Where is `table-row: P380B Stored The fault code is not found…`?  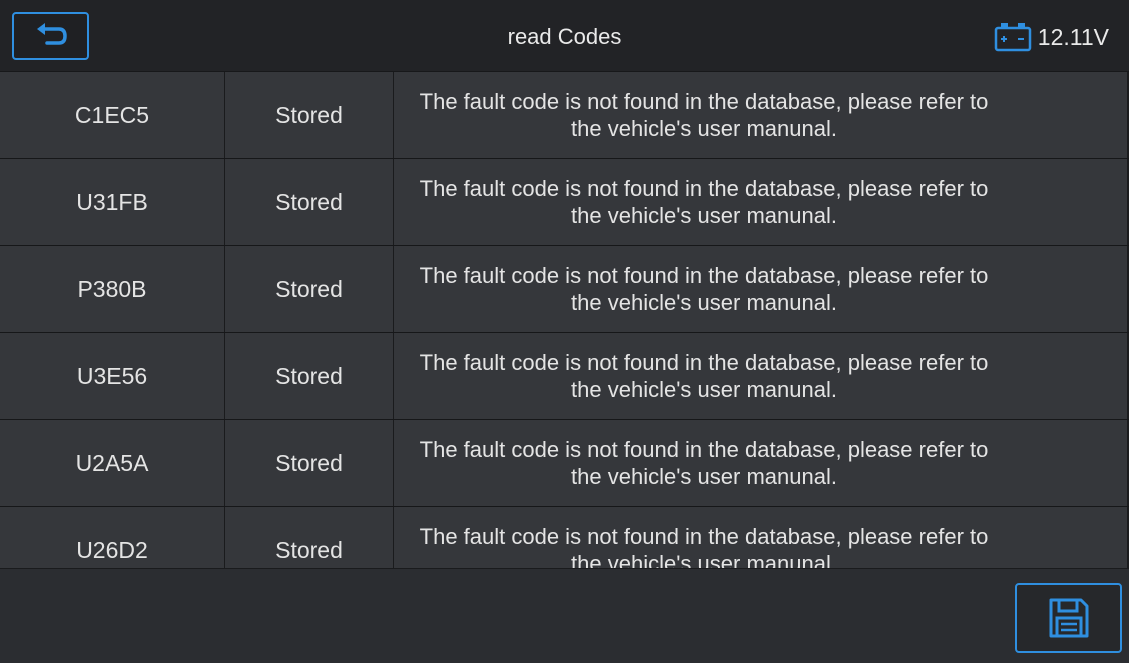
table-row: P380B Stored The fault code is not found… is located at coordinates (564, 289).